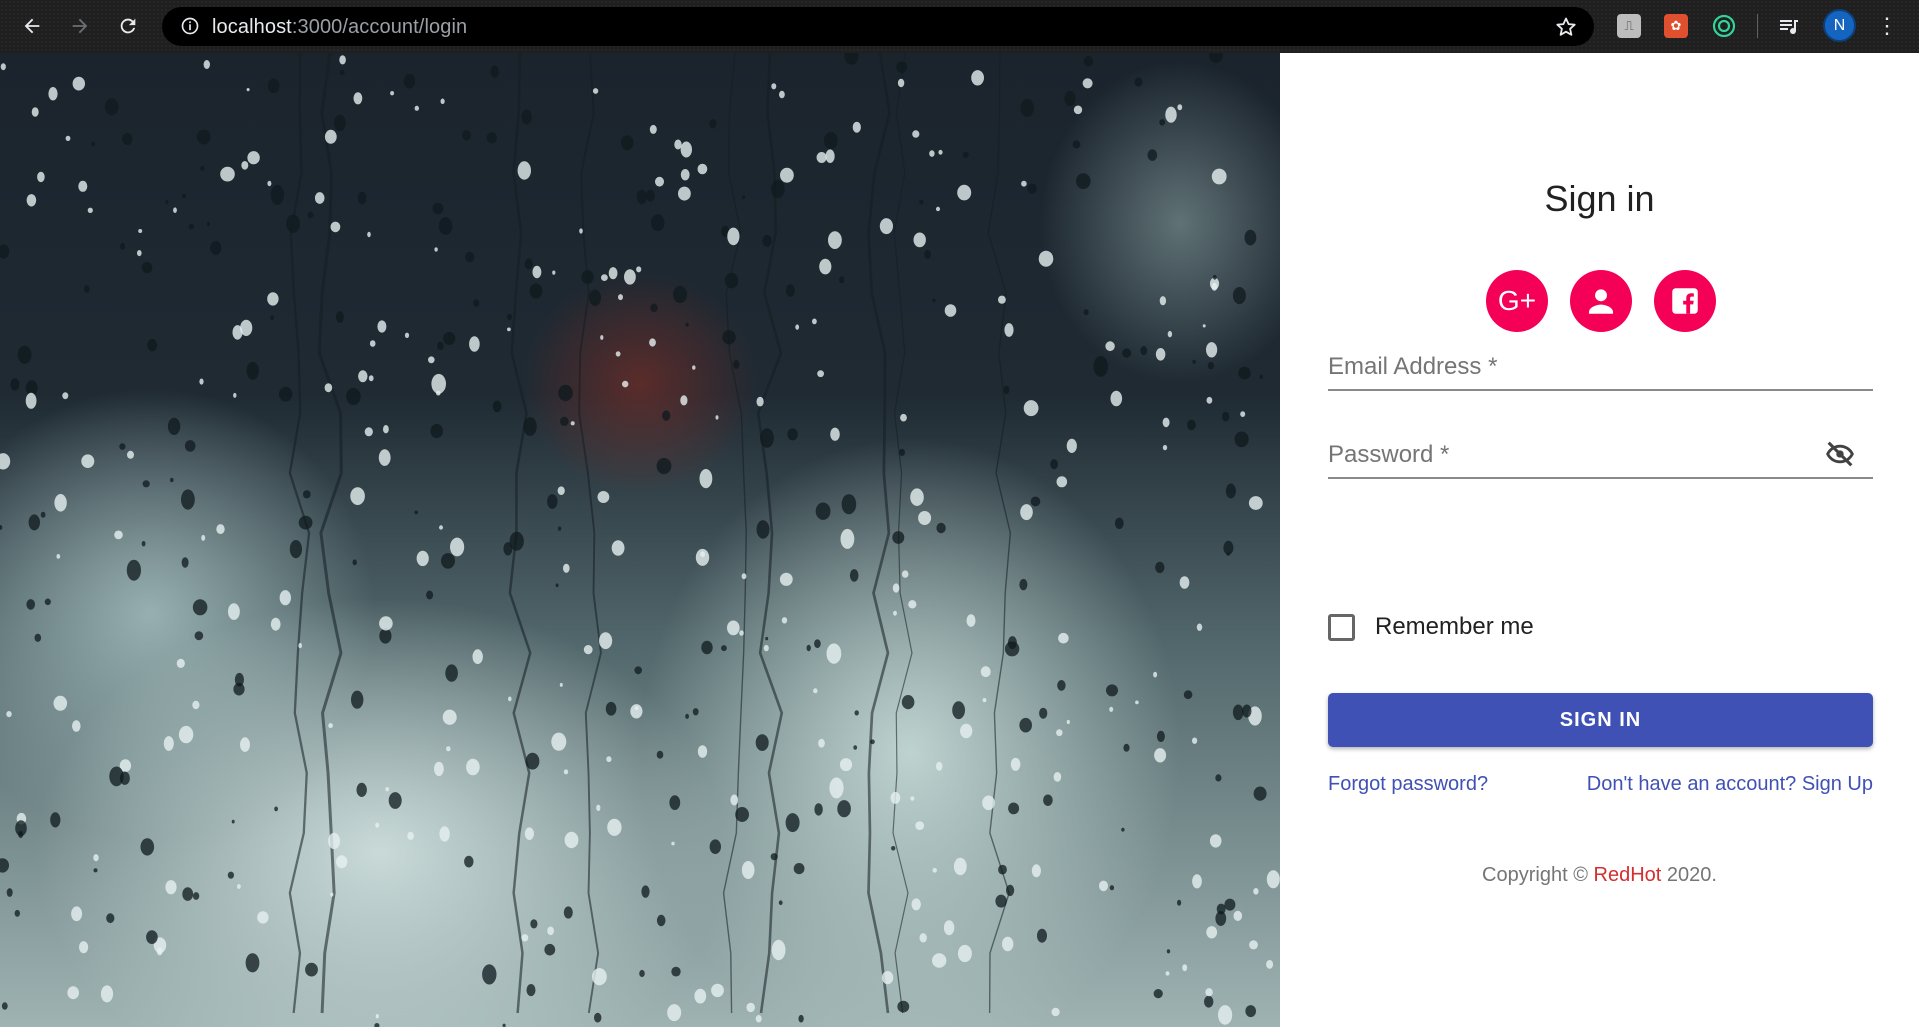 Image resolution: width=1919 pixels, height=1027 pixels. What do you see at coordinates (1629, 26) in the screenshot?
I see `extension-icon: ⎍` at bounding box center [1629, 26].